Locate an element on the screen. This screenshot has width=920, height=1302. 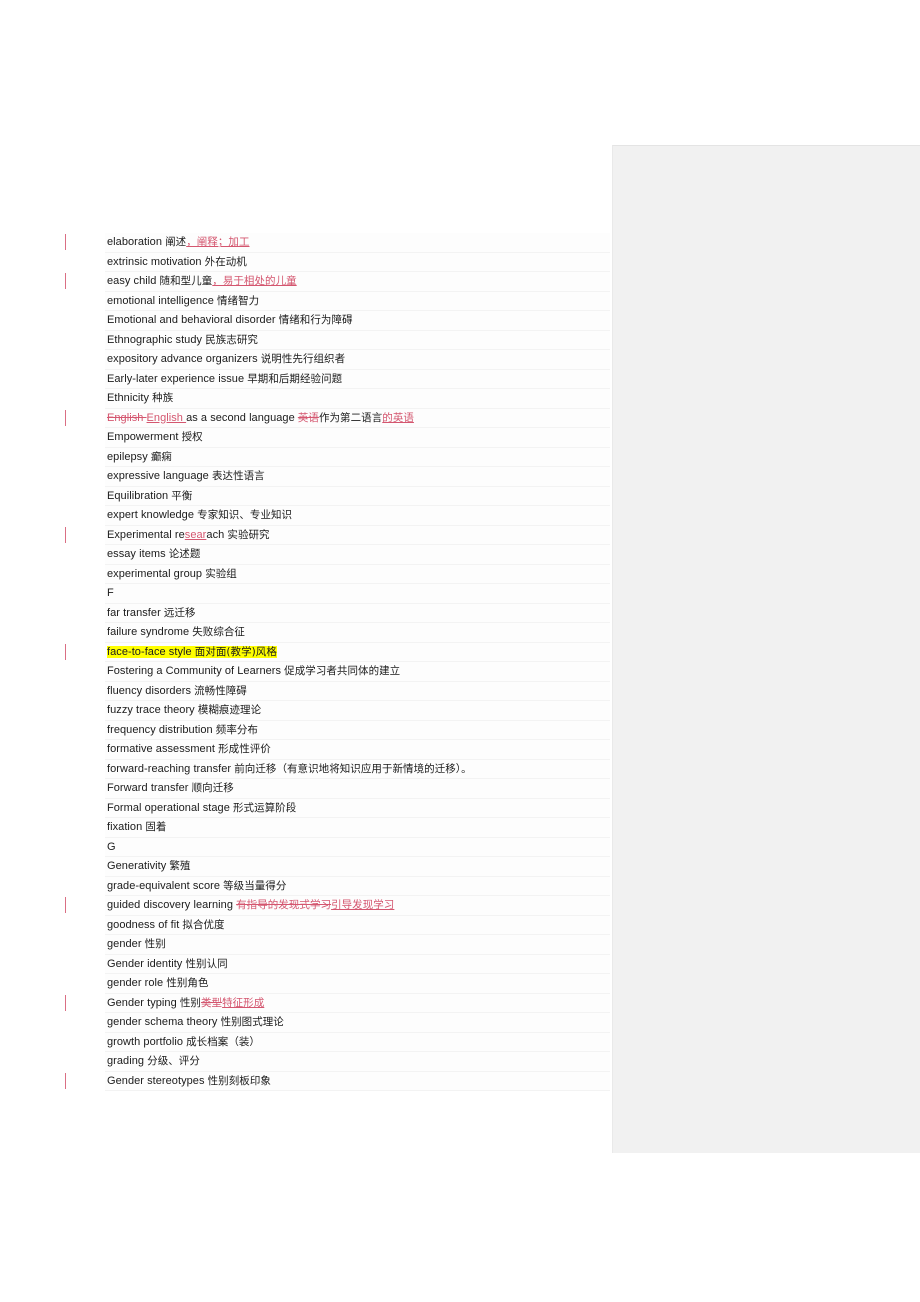
text-run: expressive language is located at coordinates (159, 476).